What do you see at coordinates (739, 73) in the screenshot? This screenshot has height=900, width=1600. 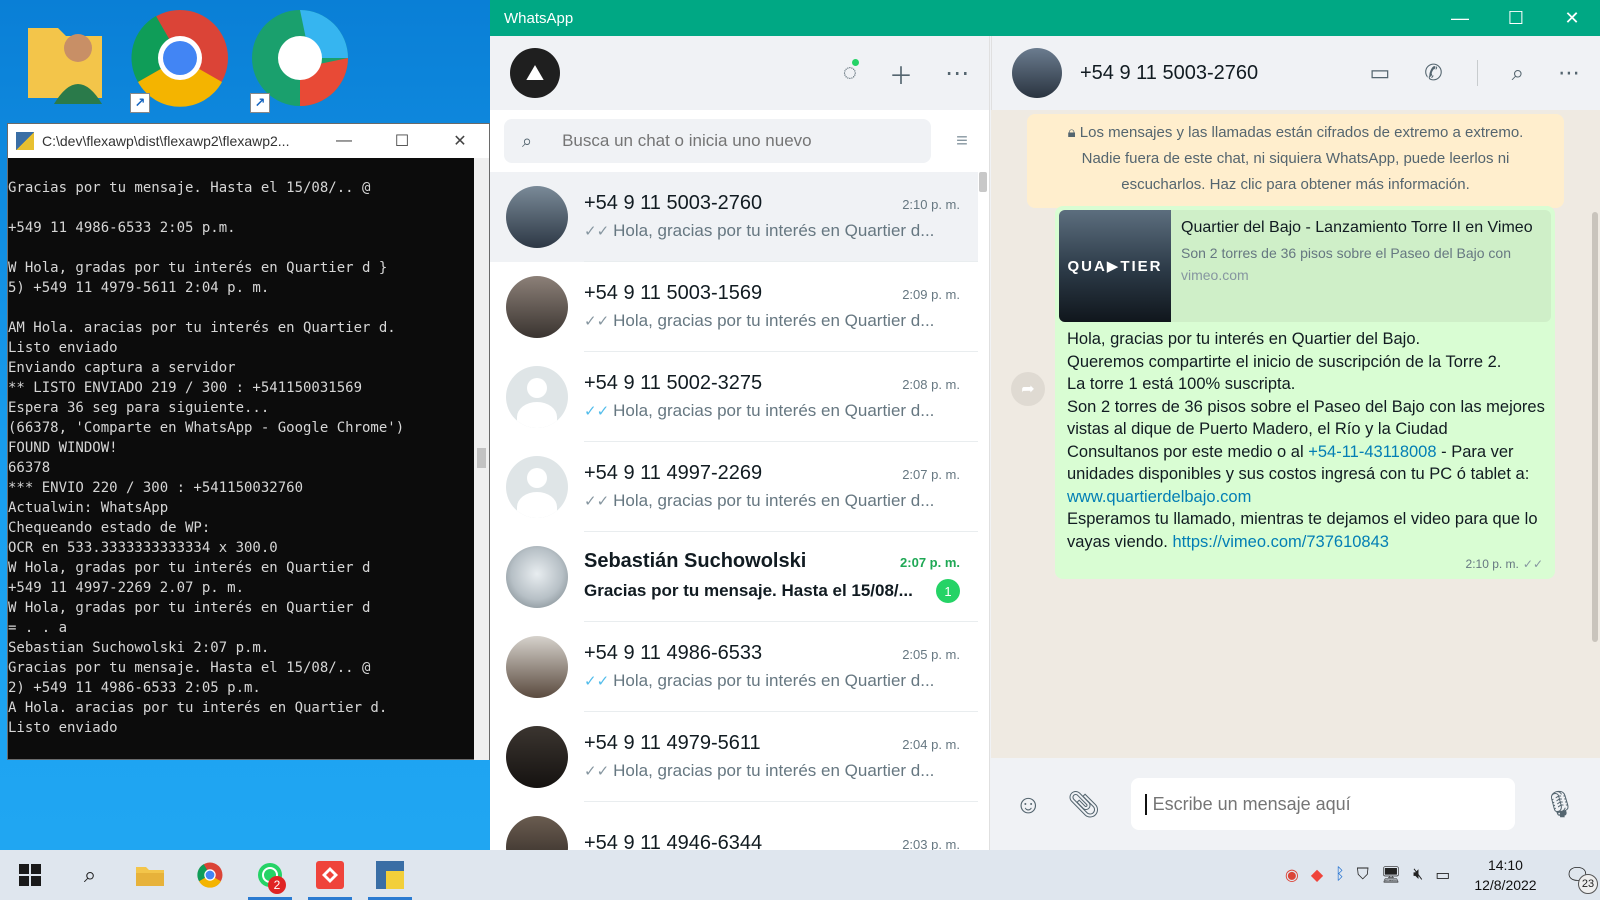 I see `profile-header: ⛰ ◌ ＋ ⋯` at bounding box center [739, 73].